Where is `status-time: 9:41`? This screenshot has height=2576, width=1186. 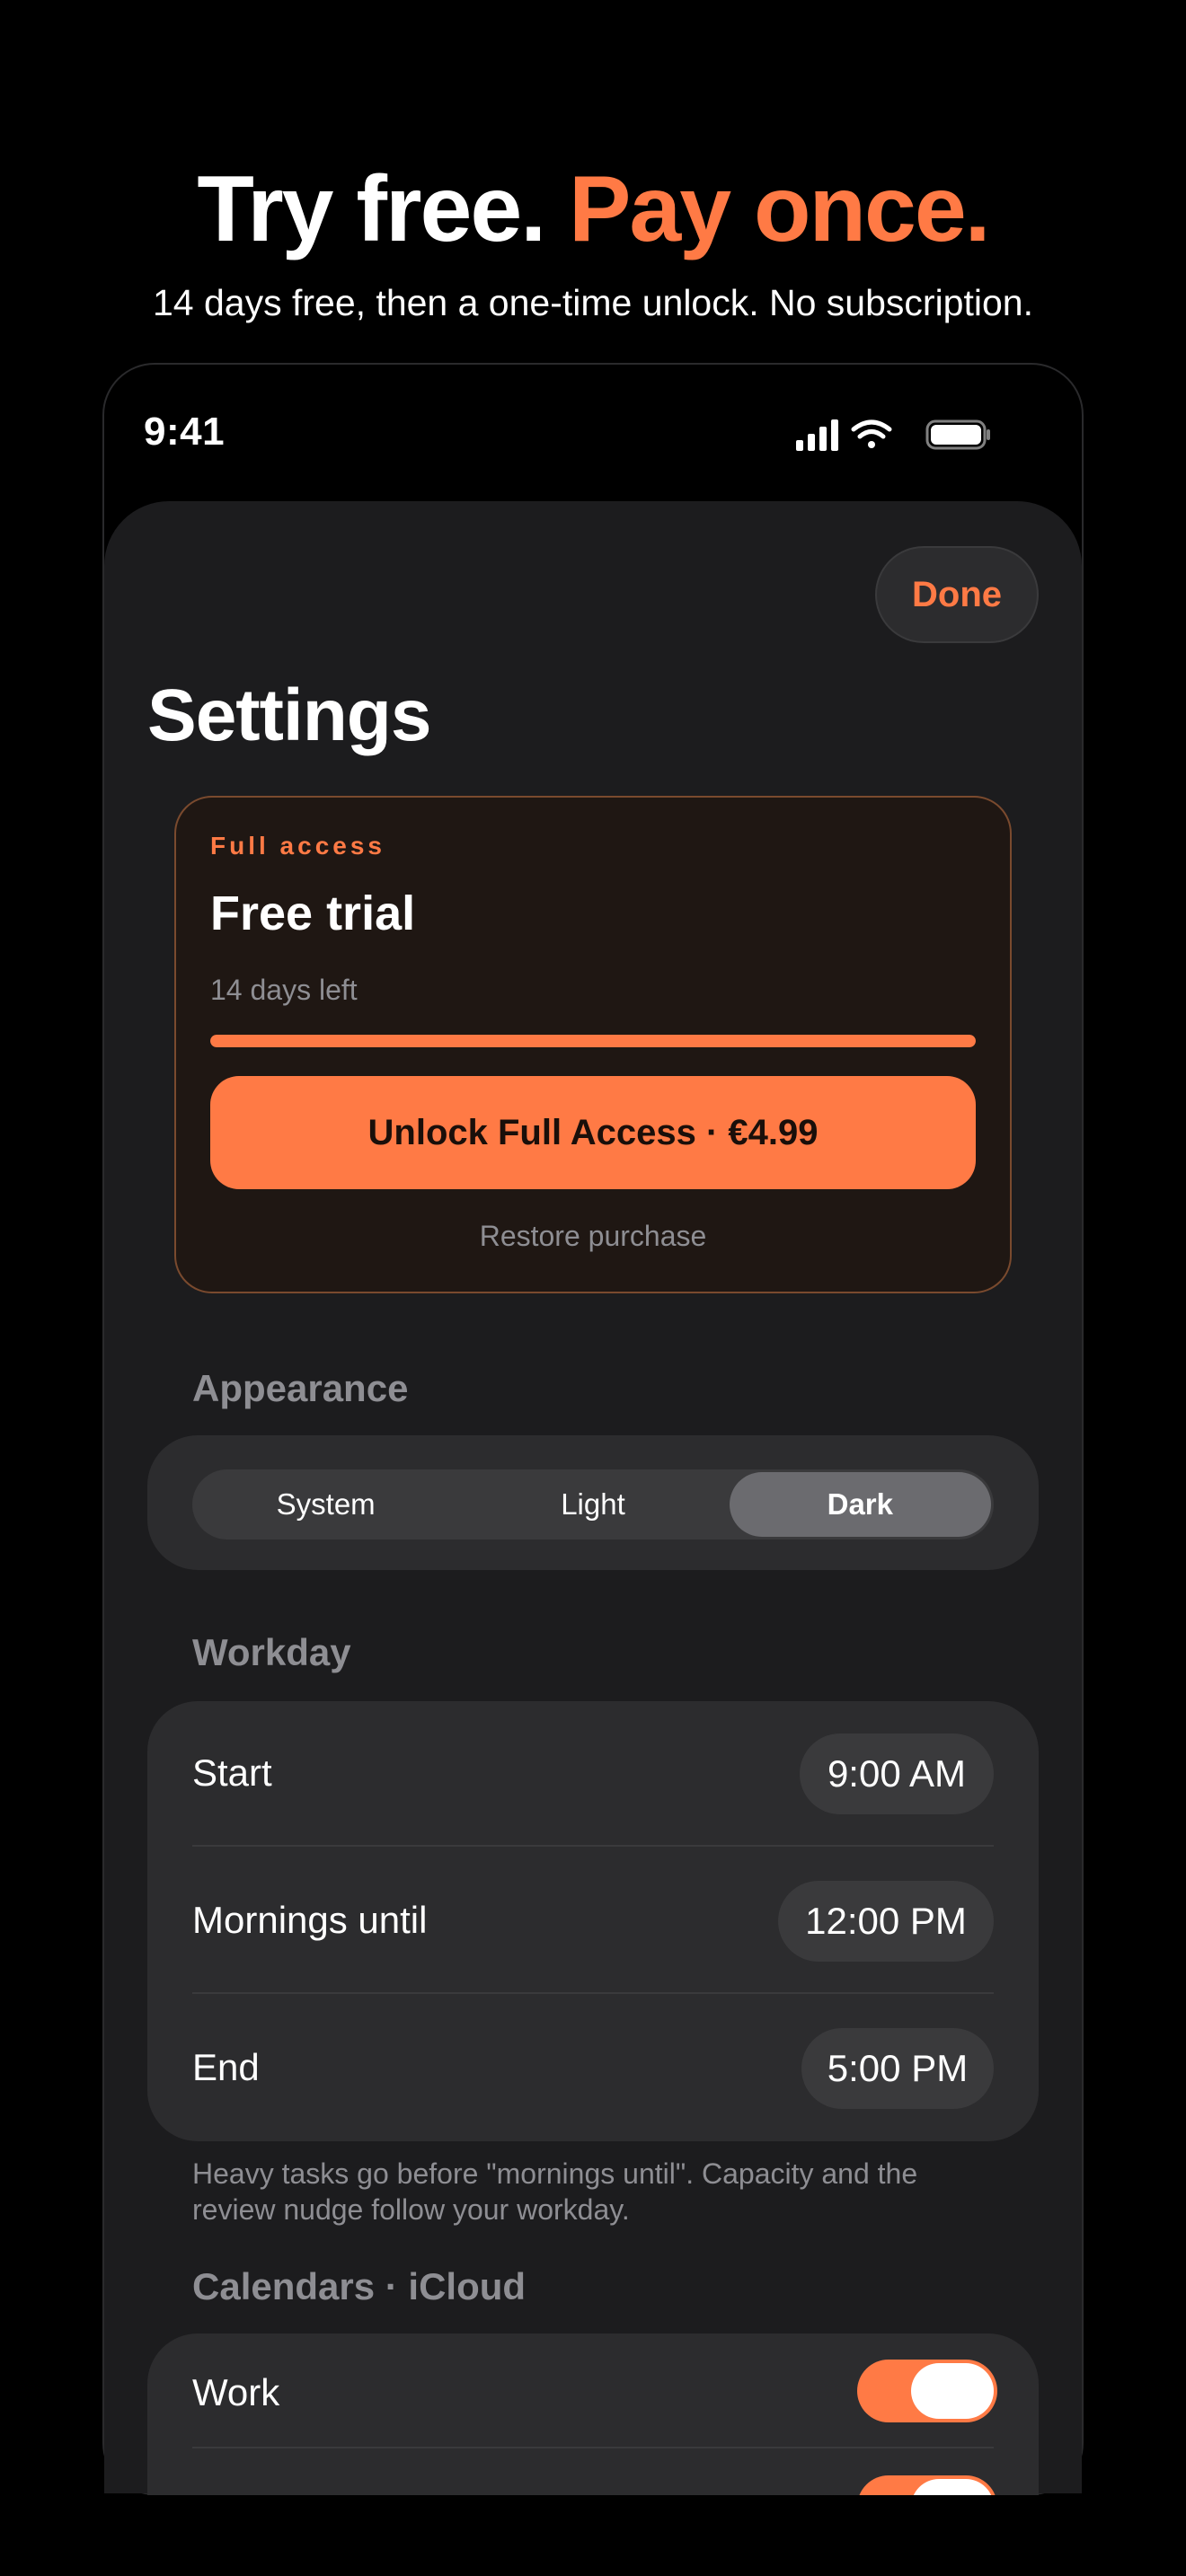 status-time: 9:41 is located at coordinates (185, 432).